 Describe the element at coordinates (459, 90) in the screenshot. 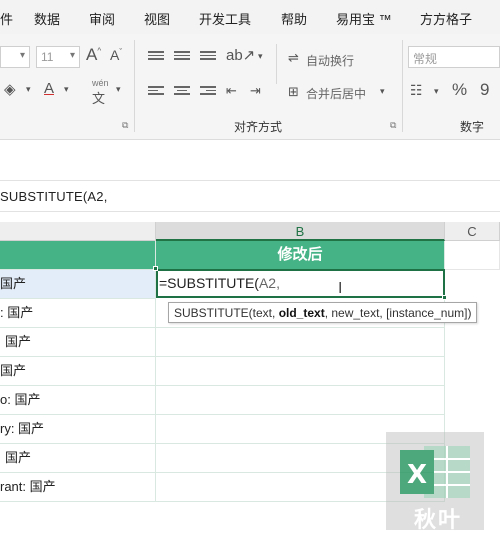

I see `percent-button: %` at that location.